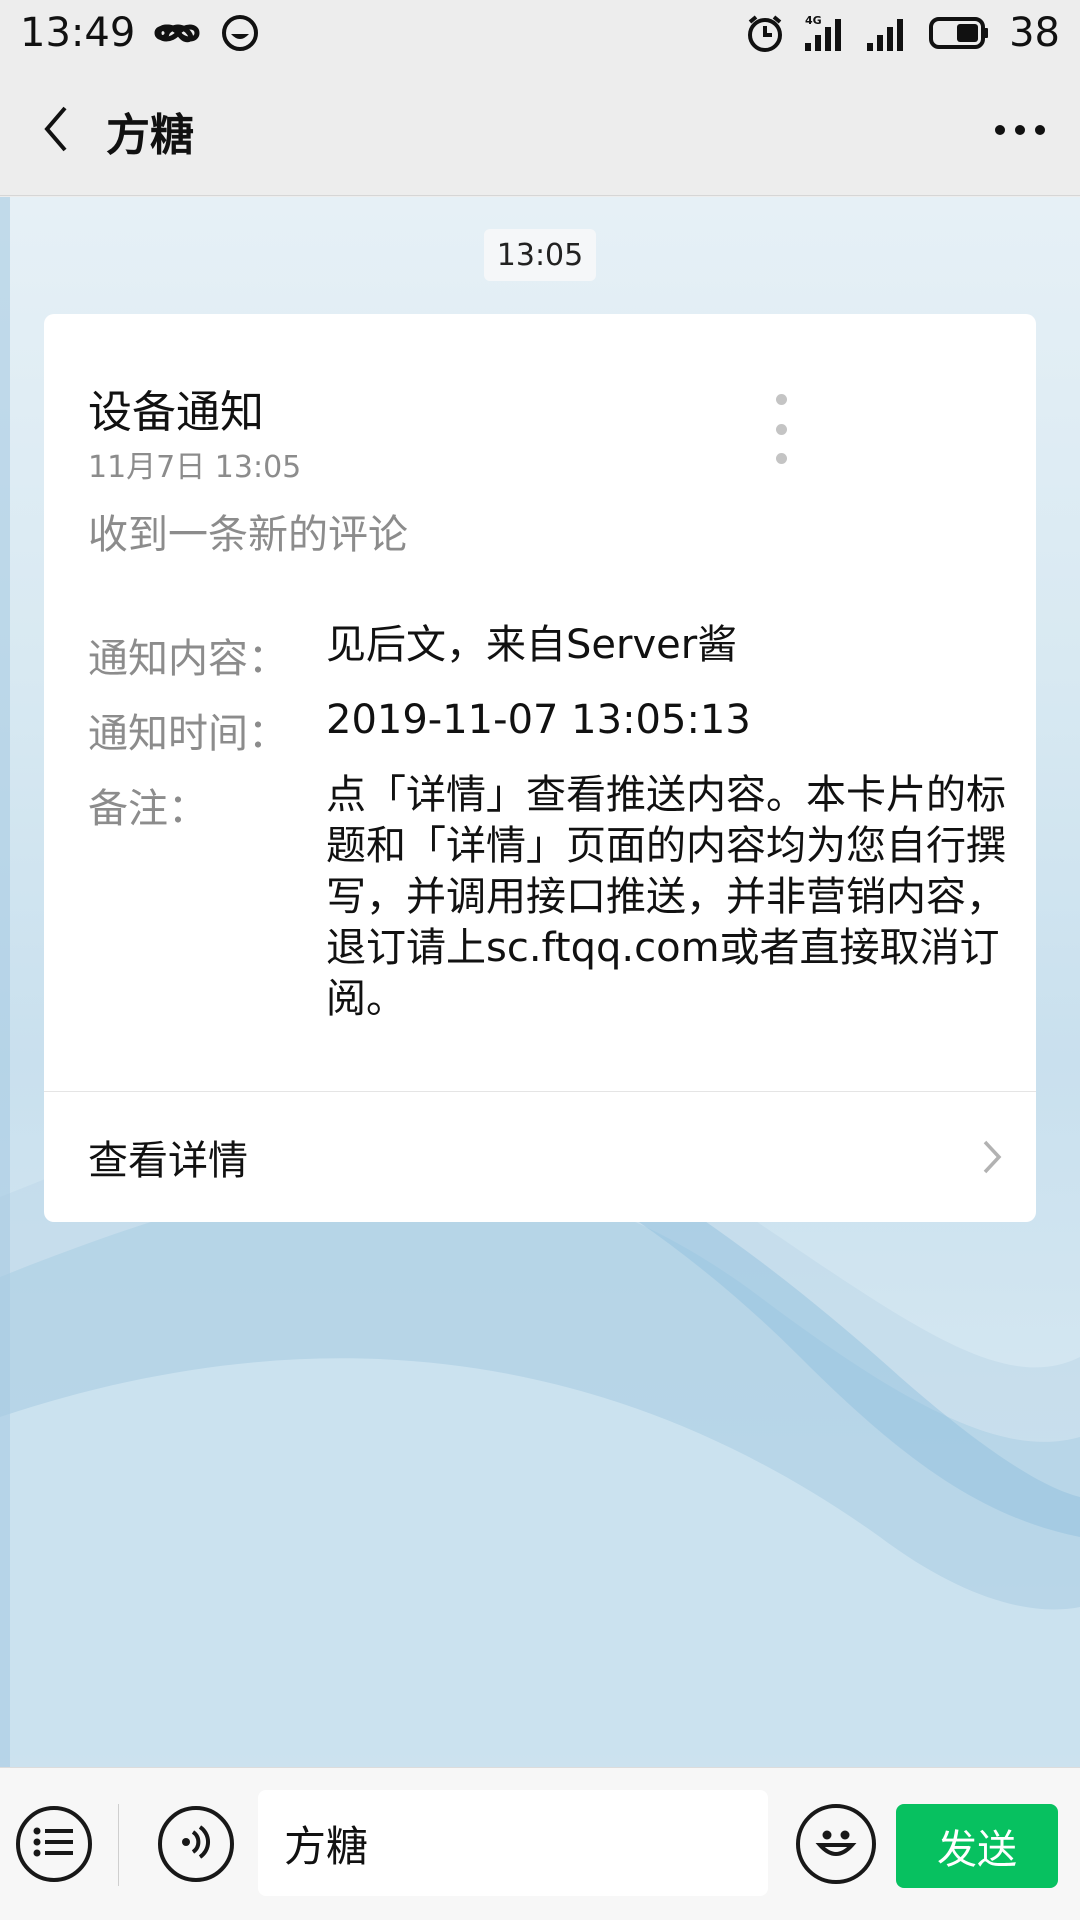 This screenshot has height=1920, width=1080. What do you see at coordinates (188, 659) in the screenshot?
I see `content-label: 通知内容：` at bounding box center [188, 659].